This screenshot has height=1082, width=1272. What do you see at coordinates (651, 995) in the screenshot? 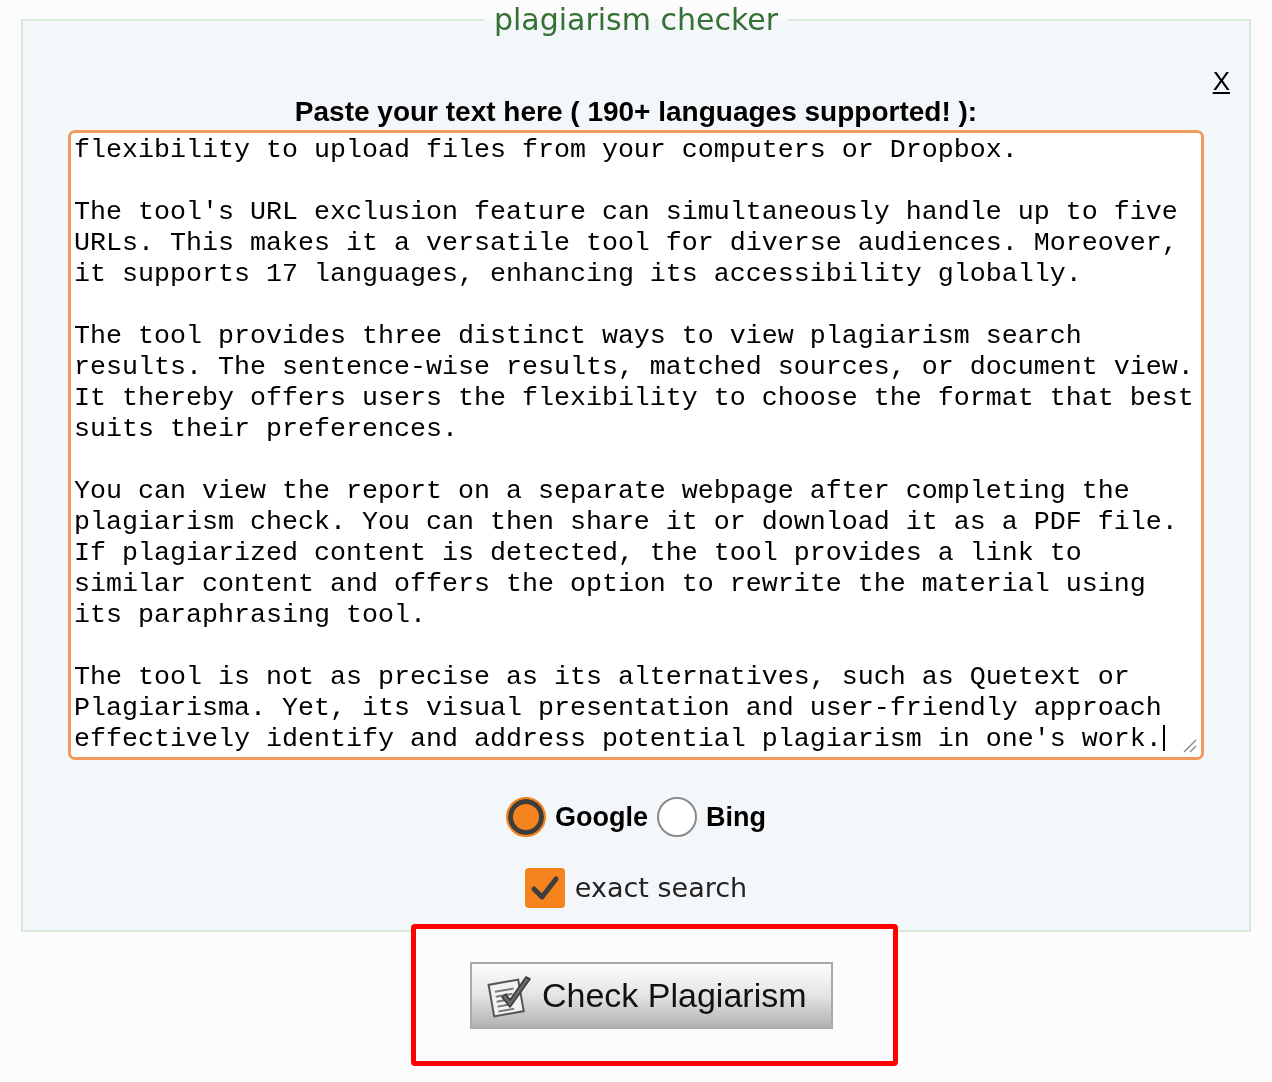
I see `check-plagiarism-button: Check Plagiarism` at bounding box center [651, 995].